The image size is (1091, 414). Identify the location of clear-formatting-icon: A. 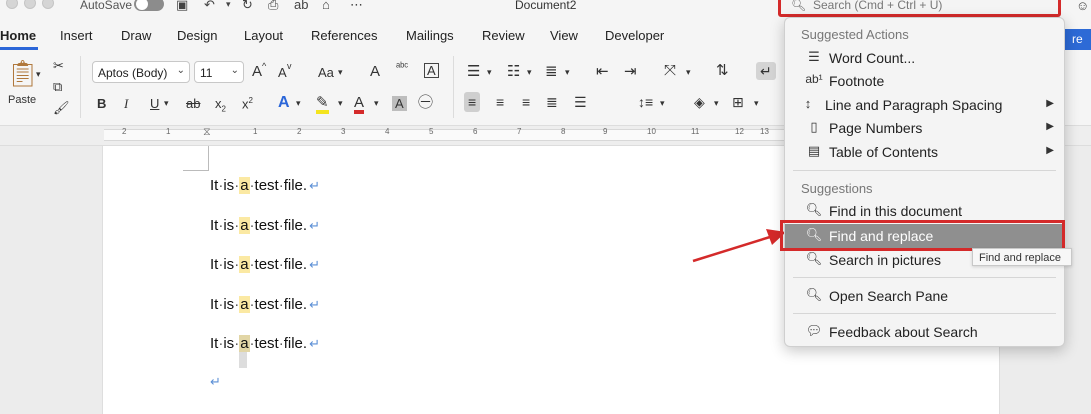
(375, 71).